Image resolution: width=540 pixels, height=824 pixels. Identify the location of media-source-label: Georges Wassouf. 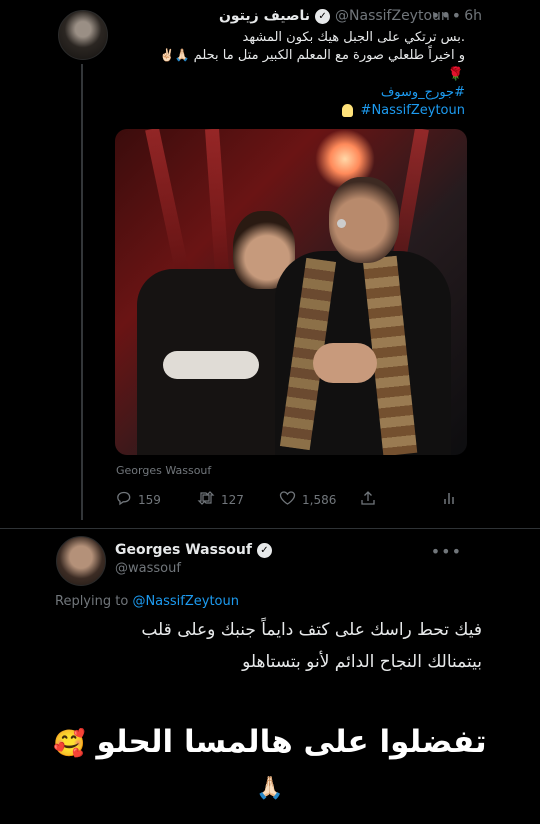
(163, 470).